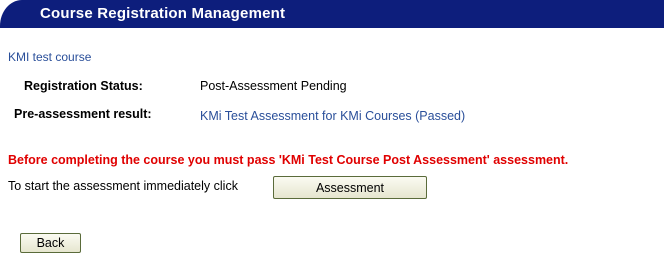 The image size is (672, 254). What do you see at coordinates (50, 243) in the screenshot?
I see `back-button: Back` at bounding box center [50, 243].